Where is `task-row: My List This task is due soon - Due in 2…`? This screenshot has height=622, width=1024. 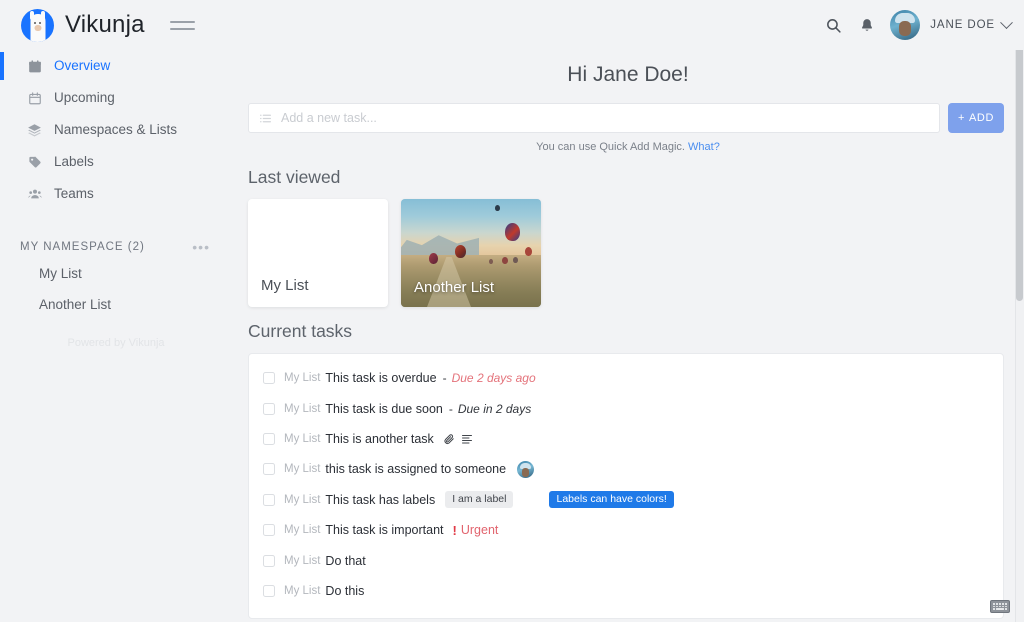 task-row: My List This task is due soon - Due in 2… is located at coordinates (626, 408).